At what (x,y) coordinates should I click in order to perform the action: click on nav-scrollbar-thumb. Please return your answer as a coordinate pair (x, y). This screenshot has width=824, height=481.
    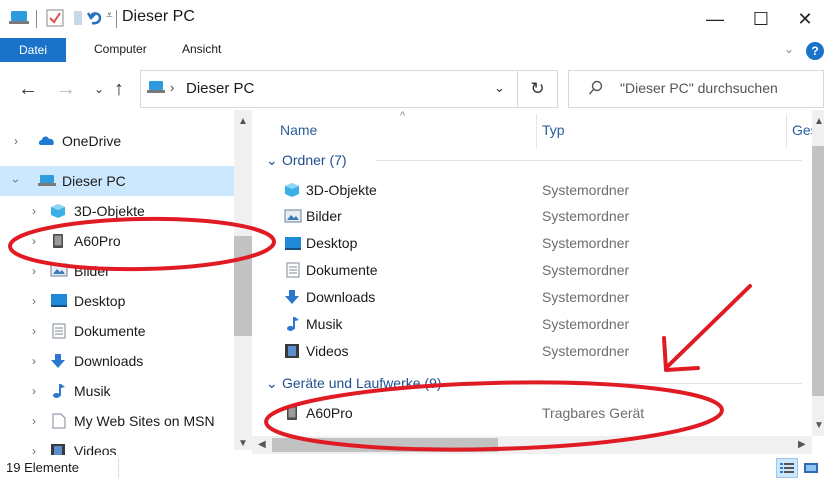
    Looking at the image, I should click on (243, 286).